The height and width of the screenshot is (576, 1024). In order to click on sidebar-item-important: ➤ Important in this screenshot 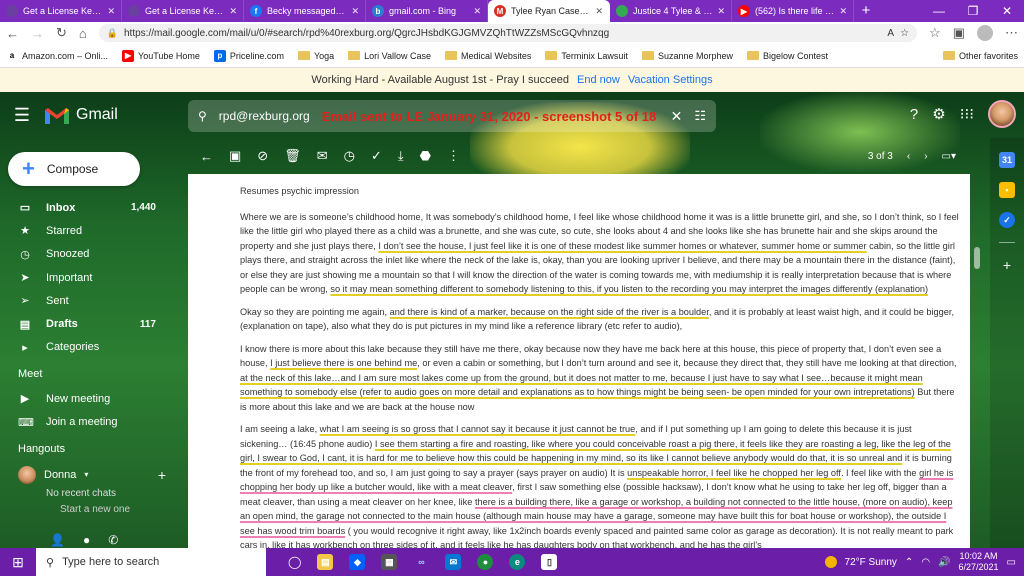, I will do `click(93, 277)`.